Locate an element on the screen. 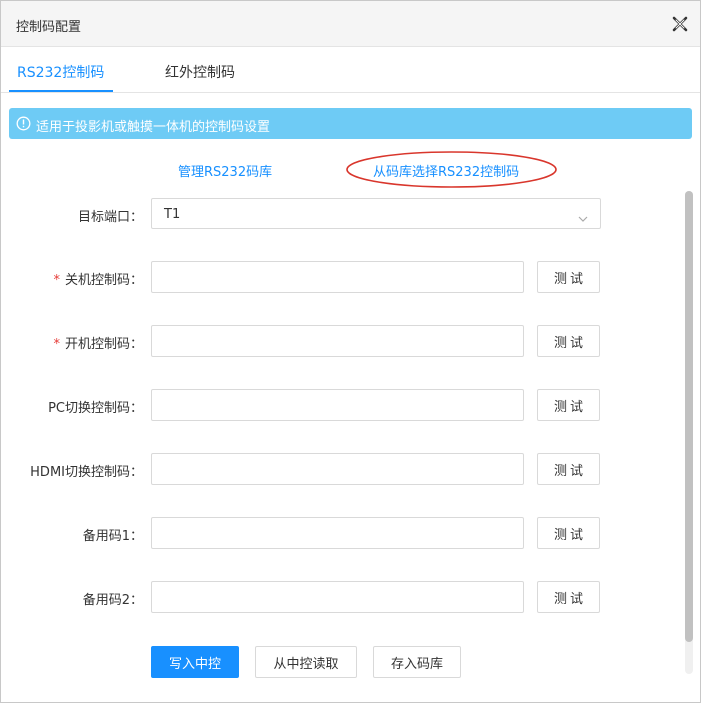 This screenshot has height=703, width=701. select-from-library-link: 从码库选择RS232控制码 is located at coordinates (446, 170).